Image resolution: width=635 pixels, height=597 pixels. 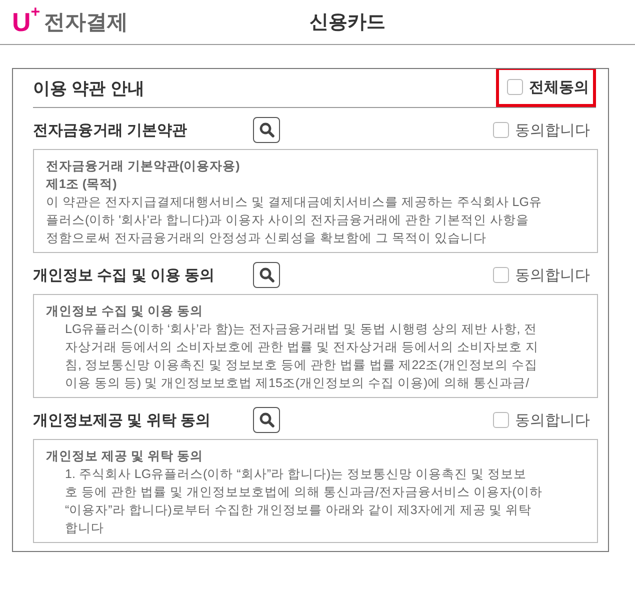 What do you see at coordinates (125, 311) in the screenshot?
I see `terms-heading: 개인정보 수집 및 이용 동의` at bounding box center [125, 311].